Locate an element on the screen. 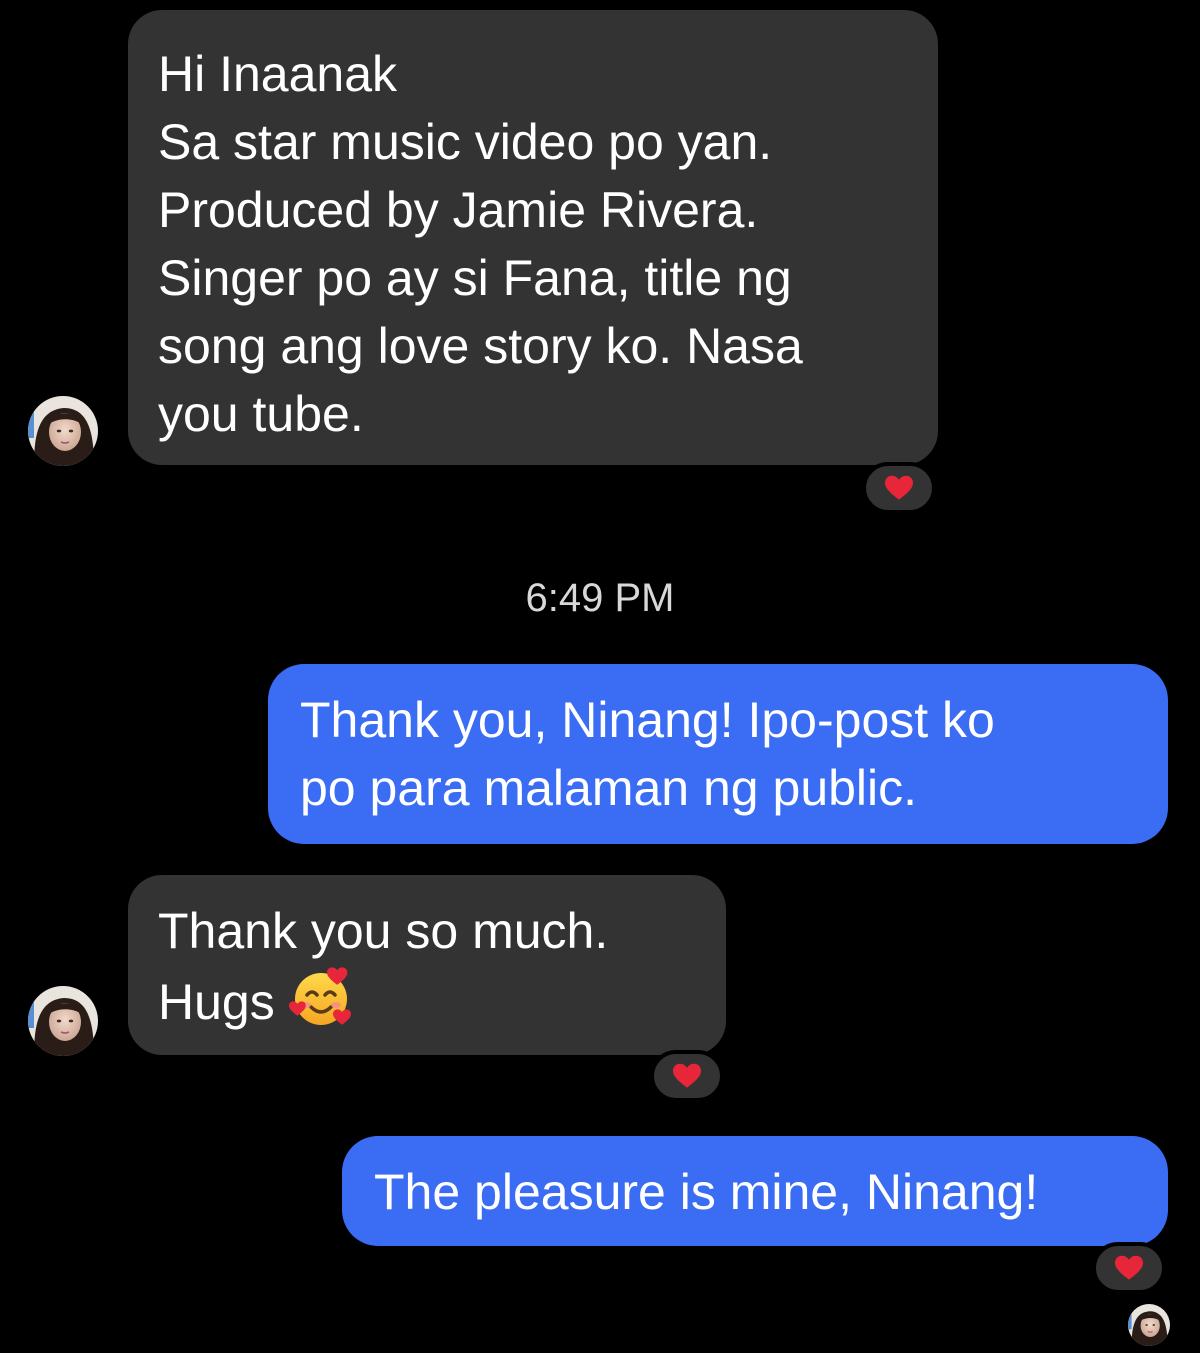 This screenshot has height=1353, width=1200. message-text: Hugs is located at coordinates (216, 1002).